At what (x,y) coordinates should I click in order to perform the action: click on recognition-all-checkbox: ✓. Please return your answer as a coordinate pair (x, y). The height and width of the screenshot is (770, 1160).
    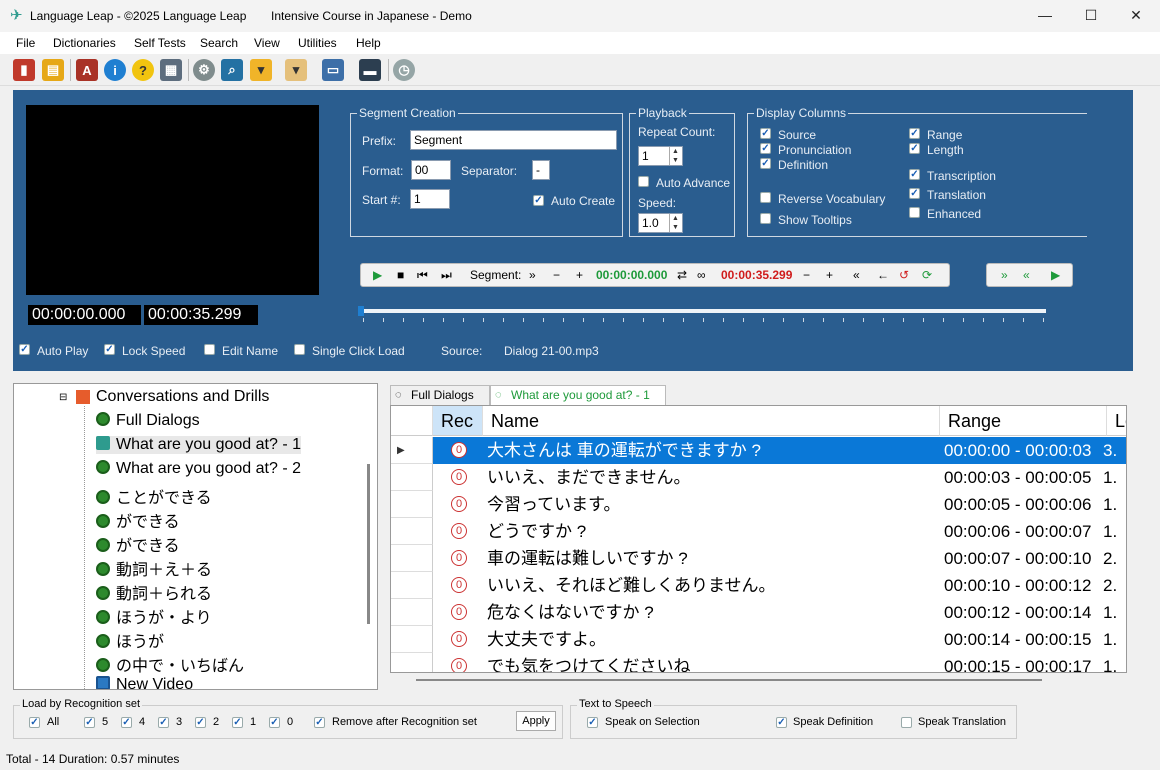
    Looking at the image, I should click on (34, 722).